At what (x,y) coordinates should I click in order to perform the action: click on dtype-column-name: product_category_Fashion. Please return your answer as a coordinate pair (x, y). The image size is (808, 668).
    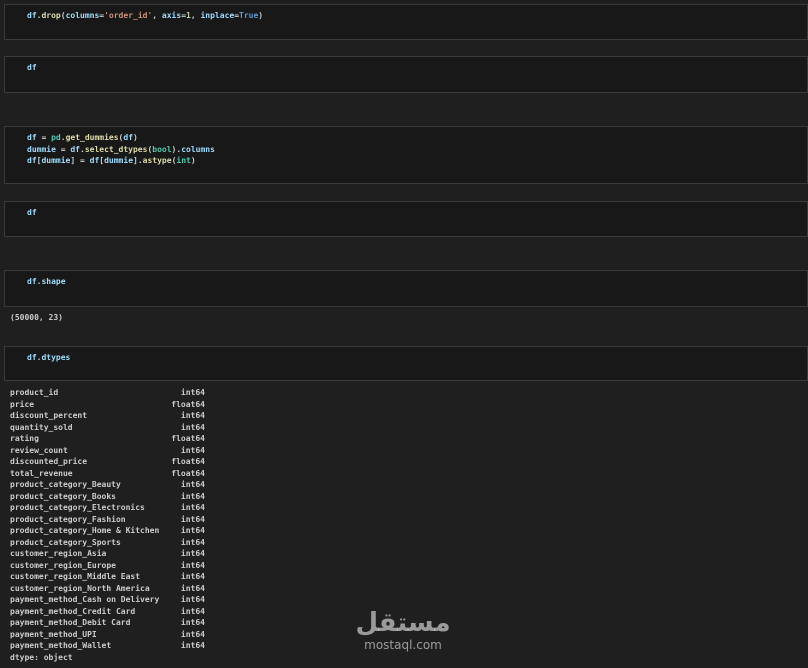
    Looking at the image, I should click on (68, 519).